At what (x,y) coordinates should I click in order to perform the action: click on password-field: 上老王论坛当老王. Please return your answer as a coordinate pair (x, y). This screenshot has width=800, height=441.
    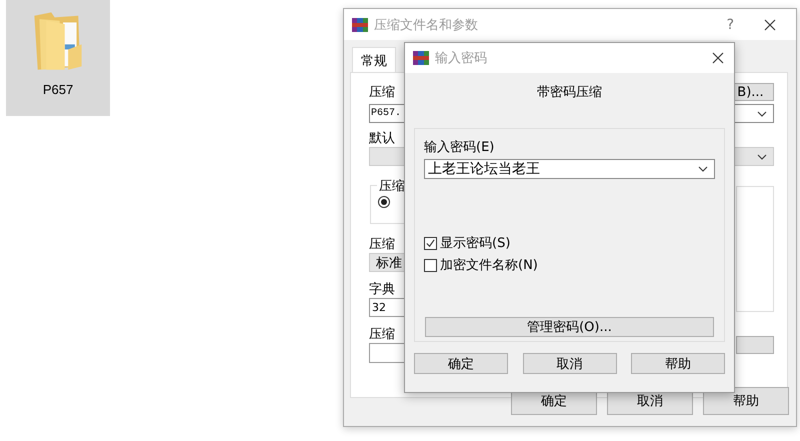
    Looking at the image, I should click on (569, 169).